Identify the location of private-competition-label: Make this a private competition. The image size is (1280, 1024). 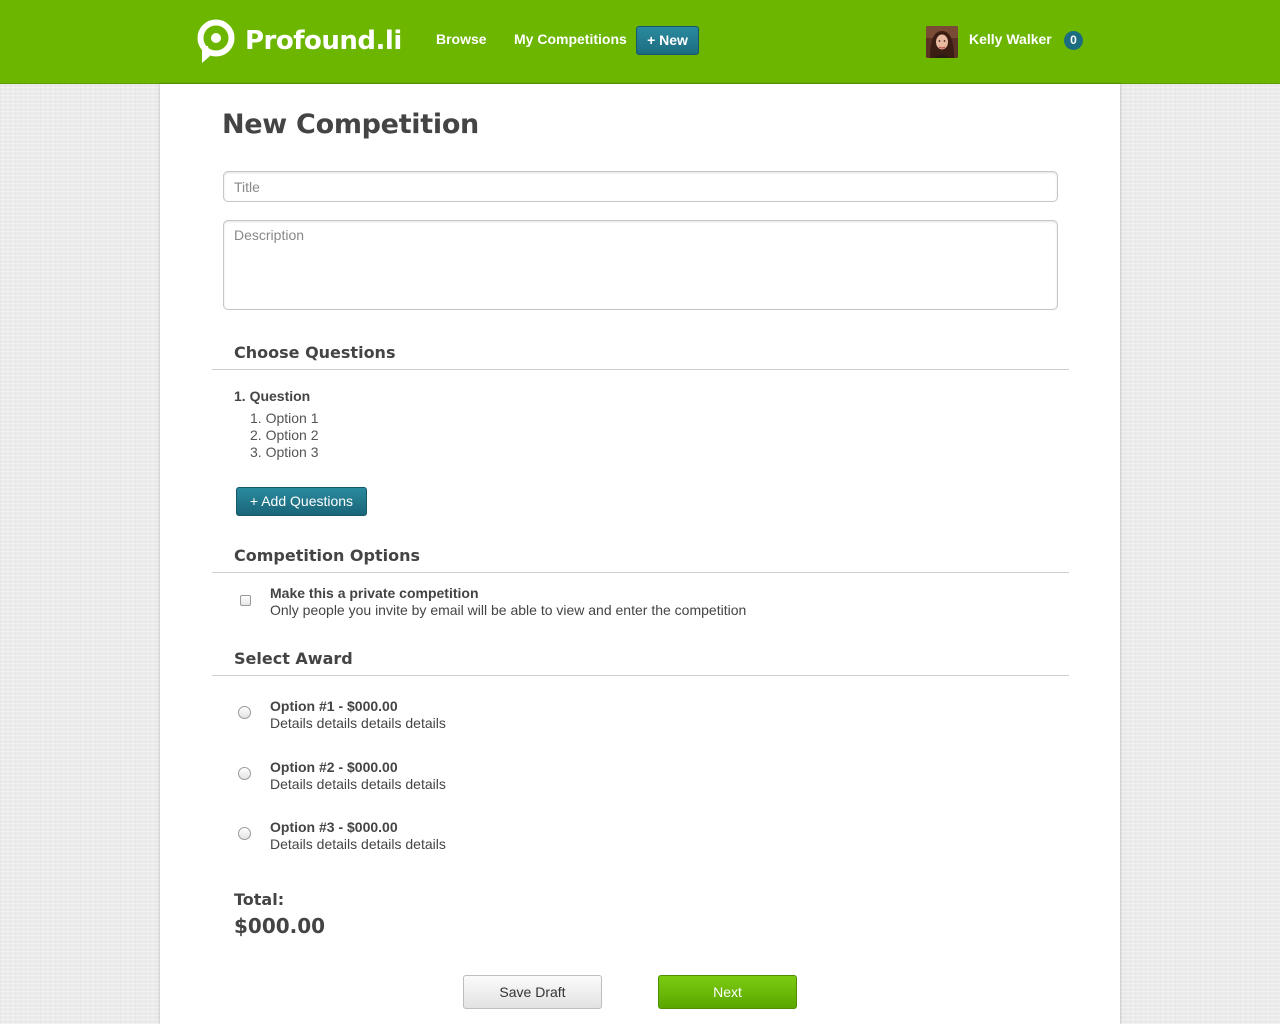
(374, 593).